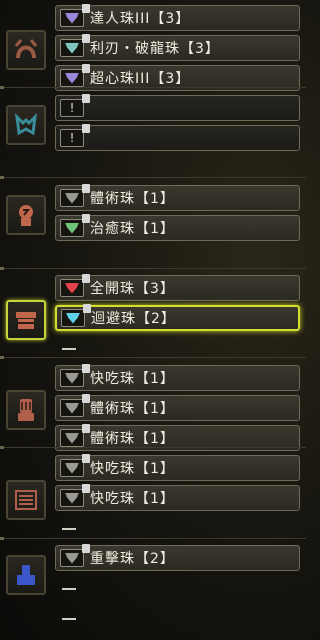  Describe the element at coordinates (26, 215) in the screenshot. I see `arm-armor-icon` at that location.